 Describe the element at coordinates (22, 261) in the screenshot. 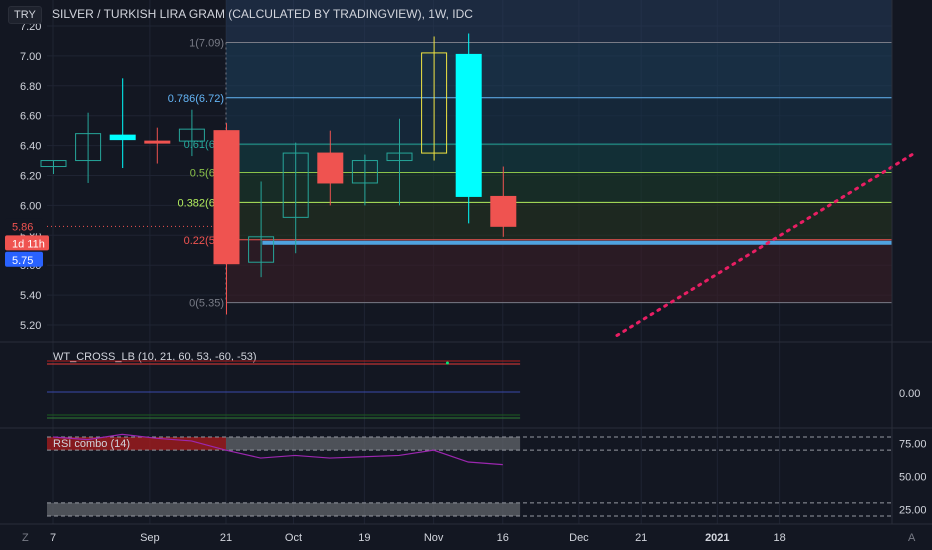

I see `price-badge-label: 5.75` at that location.